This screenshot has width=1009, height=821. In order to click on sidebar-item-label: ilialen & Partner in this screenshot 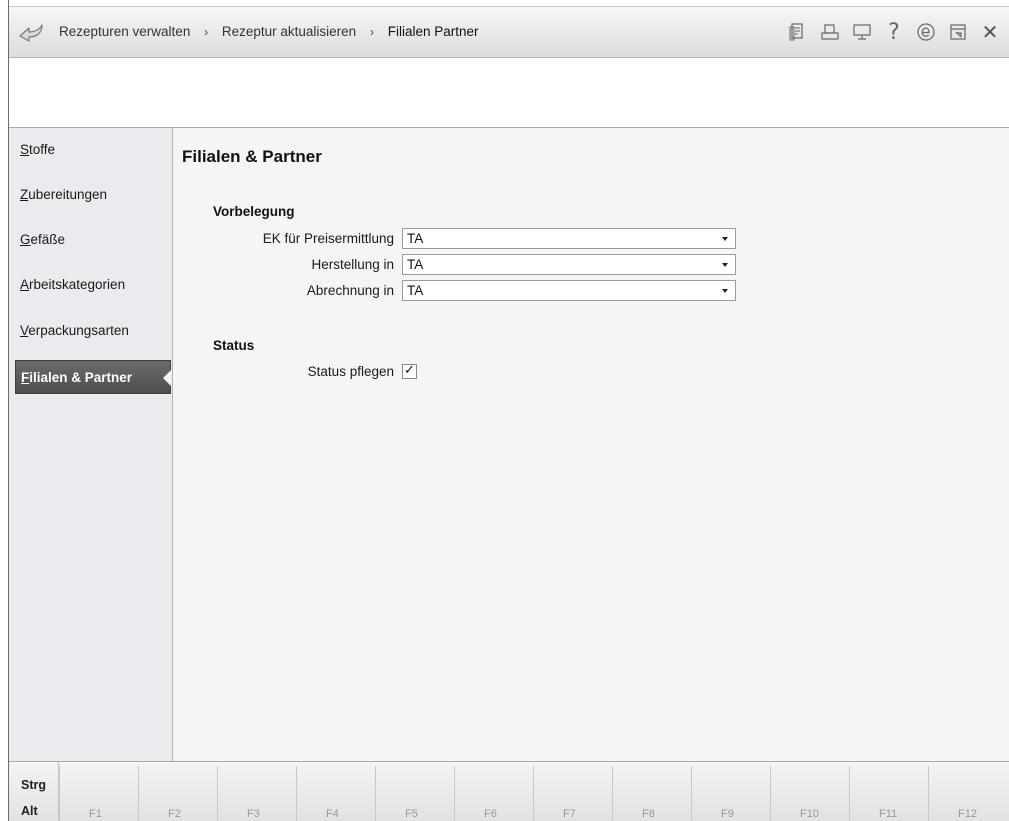, I will do `click(81, 377)`.